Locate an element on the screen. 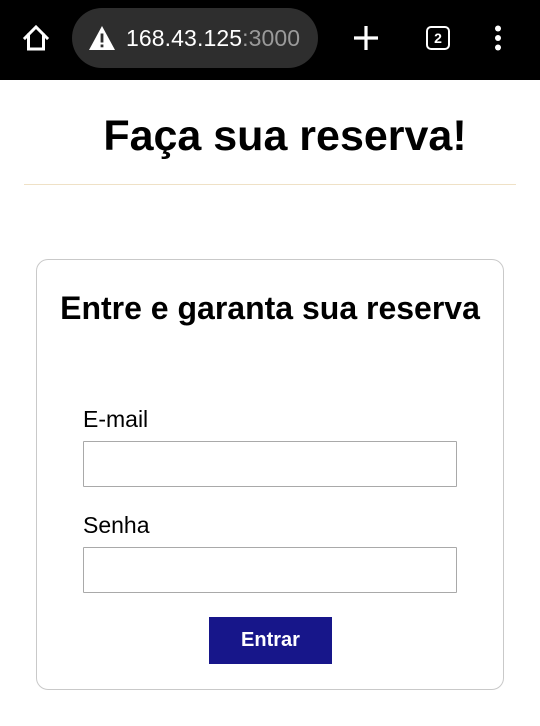 Image resolution: width=540 pixels, height=726 pixels. tab-switcher-button: 2 is located at coordinates (438, 38).